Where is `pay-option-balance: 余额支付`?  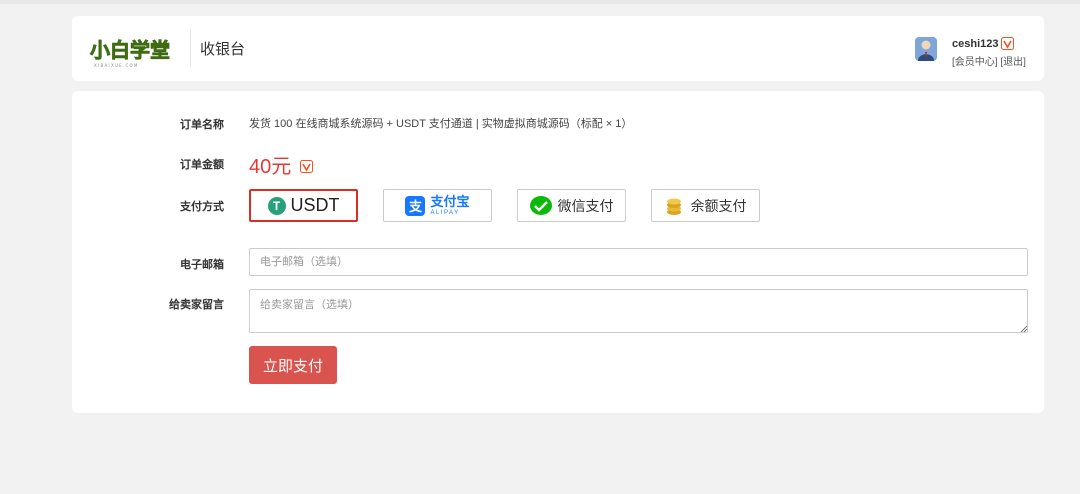 pay-option-balance: 余额支付 is located at coordinates (705, 205).